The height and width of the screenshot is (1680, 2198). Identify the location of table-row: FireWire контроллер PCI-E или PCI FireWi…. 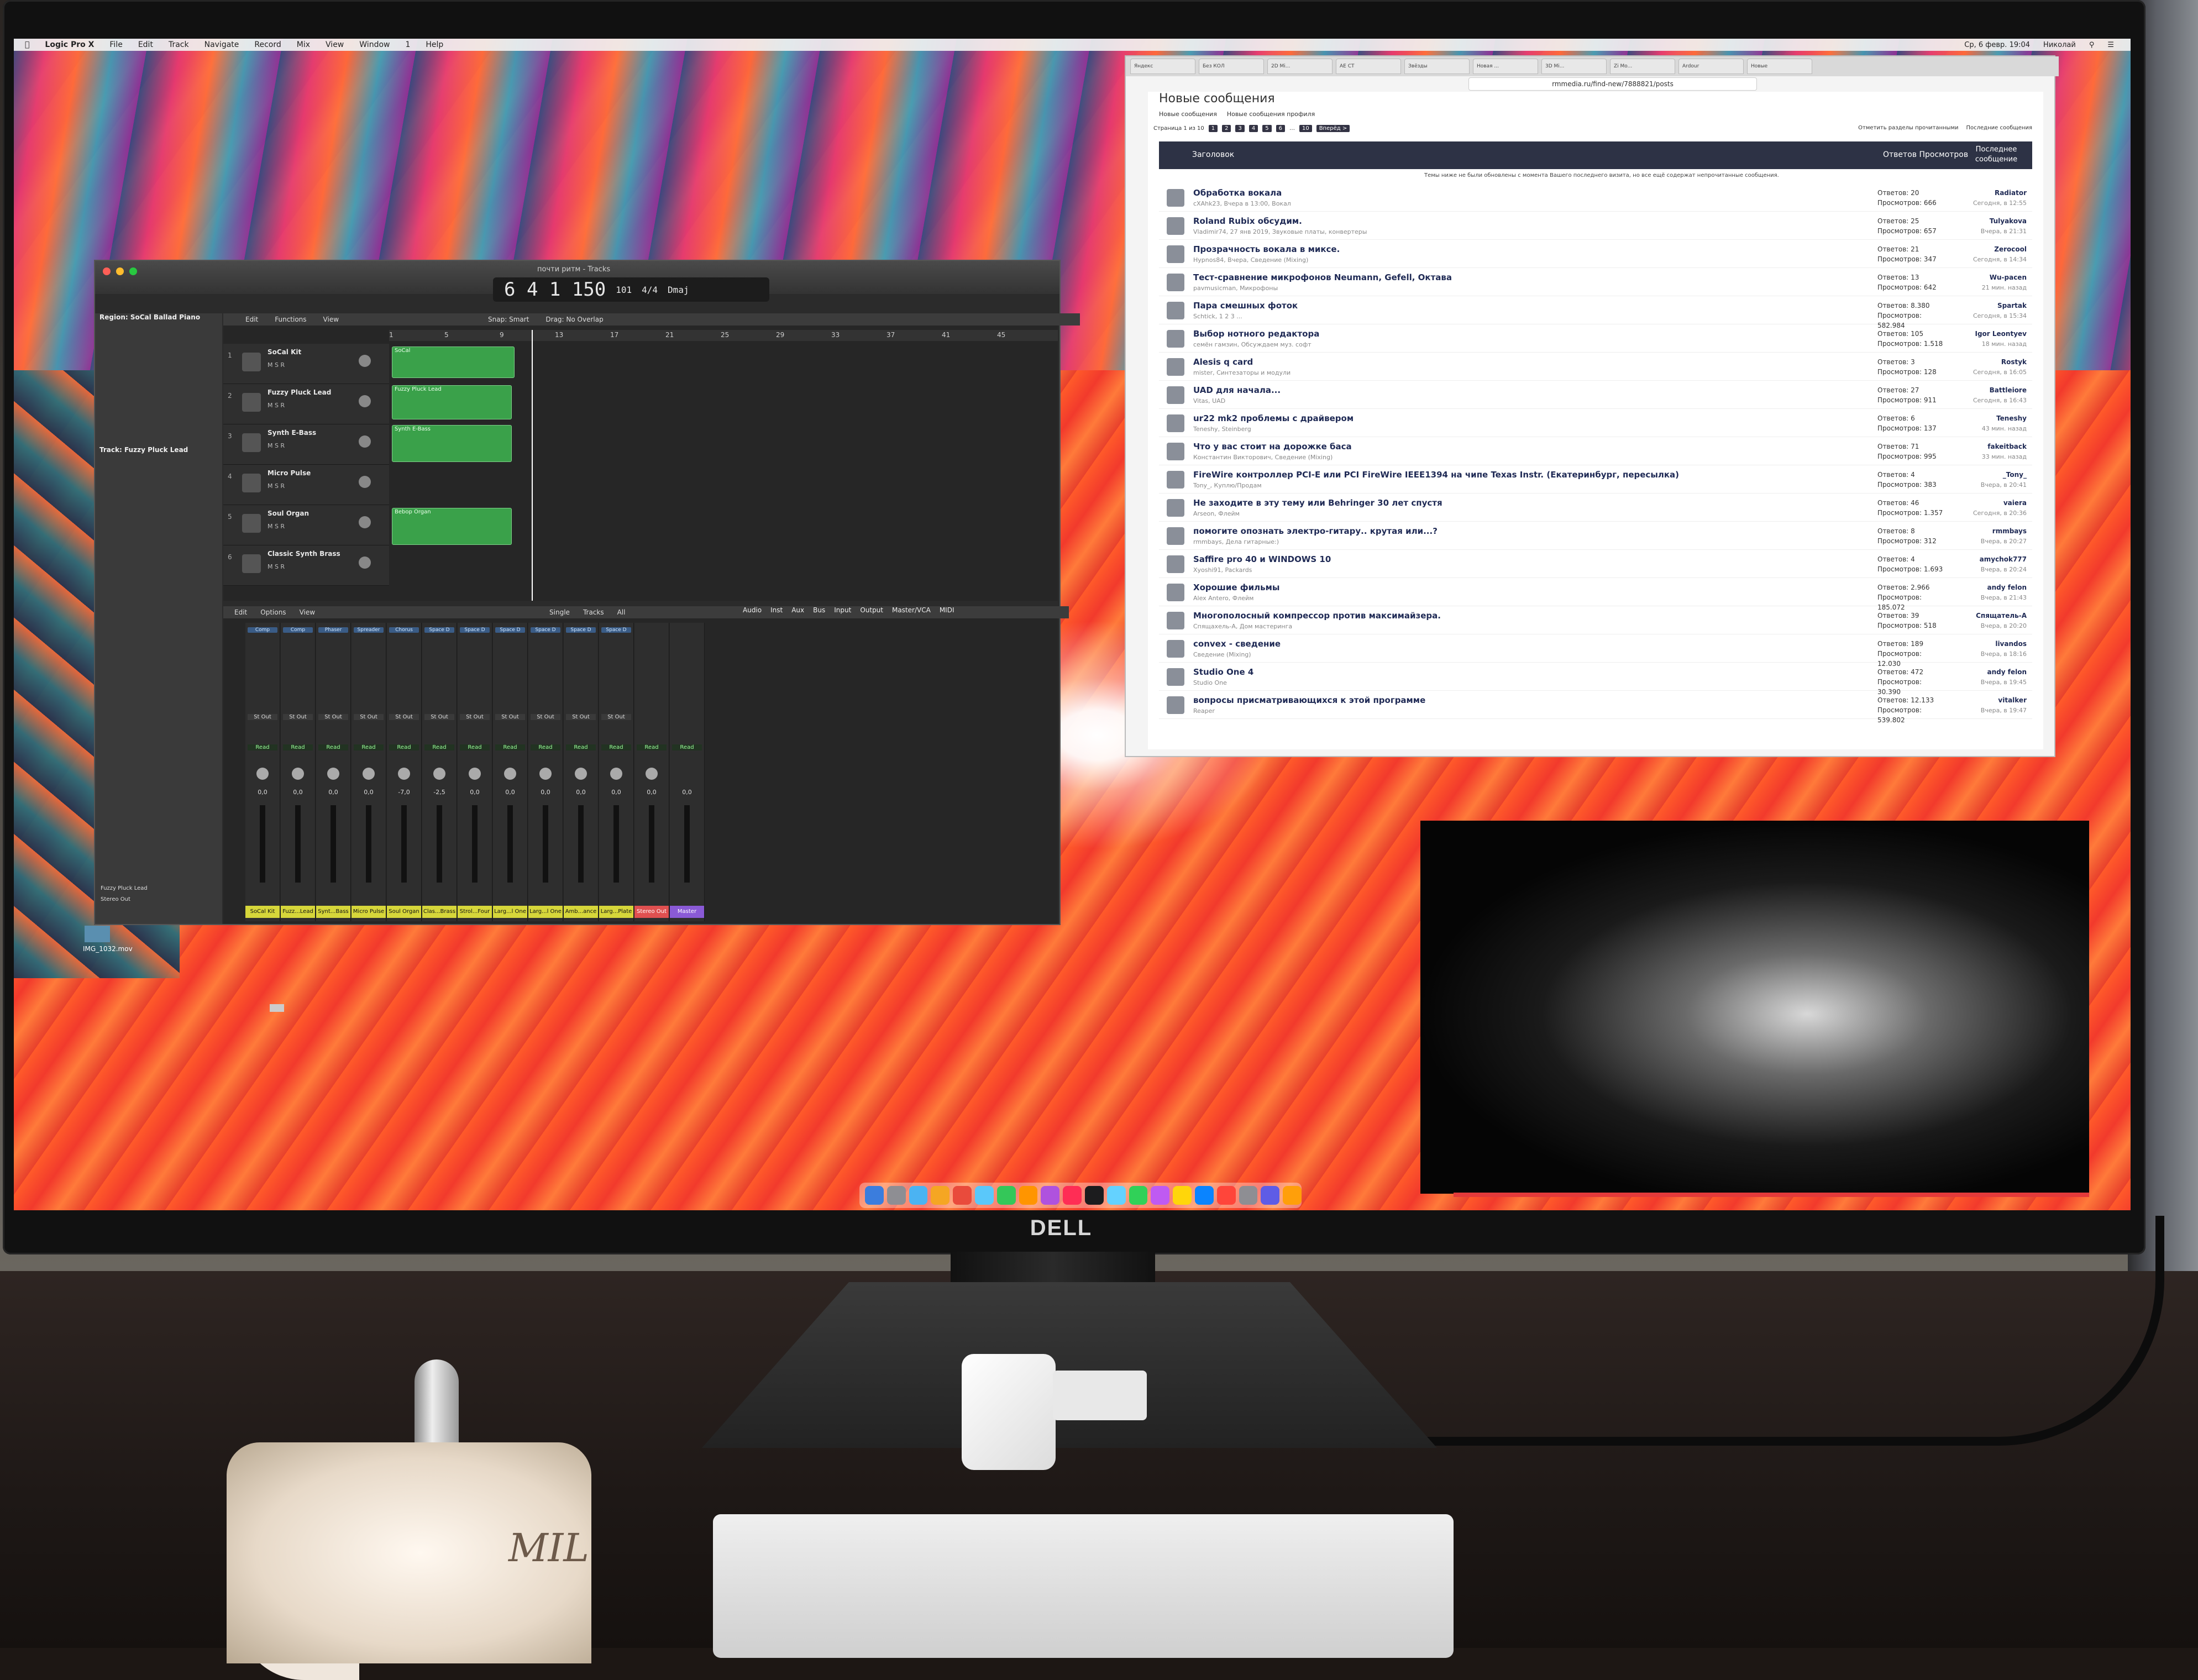
(1595, 481).